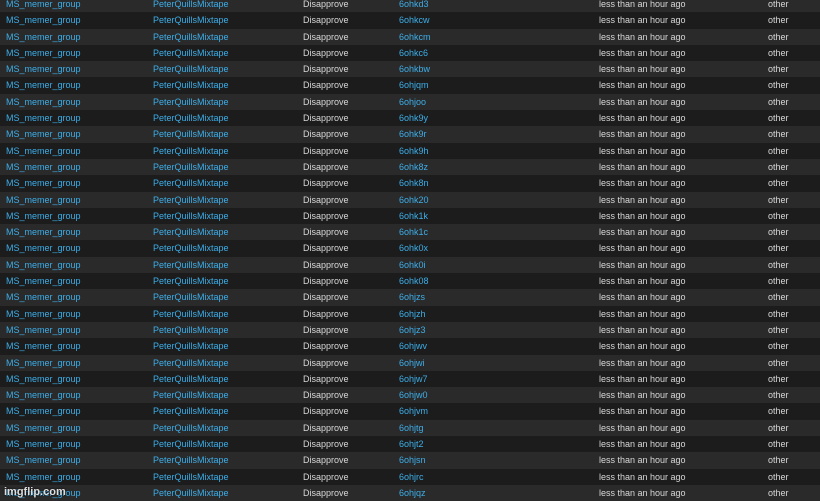 The image size is (820, 501). I want to click on post-id-link: 6ohkbw, so click(449, 69).